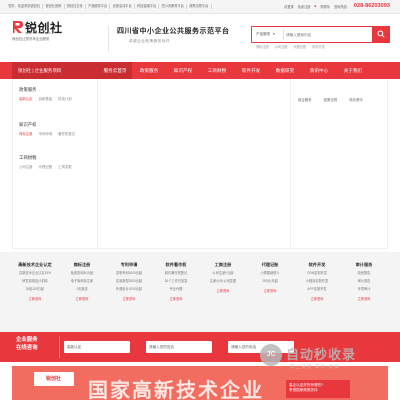 The image size is (400, 400). I want to click on watermark-subtext: 网上链接·来访·收录, so click(315, 366).